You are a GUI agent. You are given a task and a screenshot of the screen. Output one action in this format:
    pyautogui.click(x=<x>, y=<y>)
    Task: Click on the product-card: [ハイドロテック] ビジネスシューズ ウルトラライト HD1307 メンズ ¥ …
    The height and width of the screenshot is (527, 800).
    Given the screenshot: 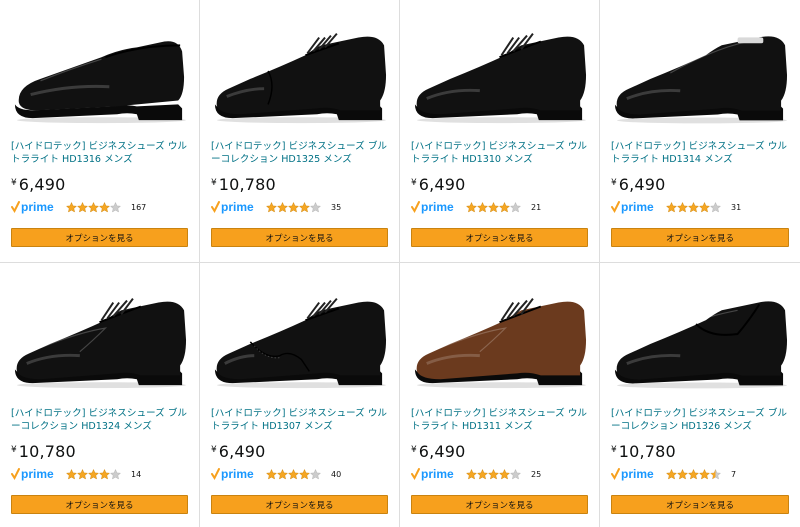 What is the action you would take?
    pyautogui.click(x=300, y=395)
    